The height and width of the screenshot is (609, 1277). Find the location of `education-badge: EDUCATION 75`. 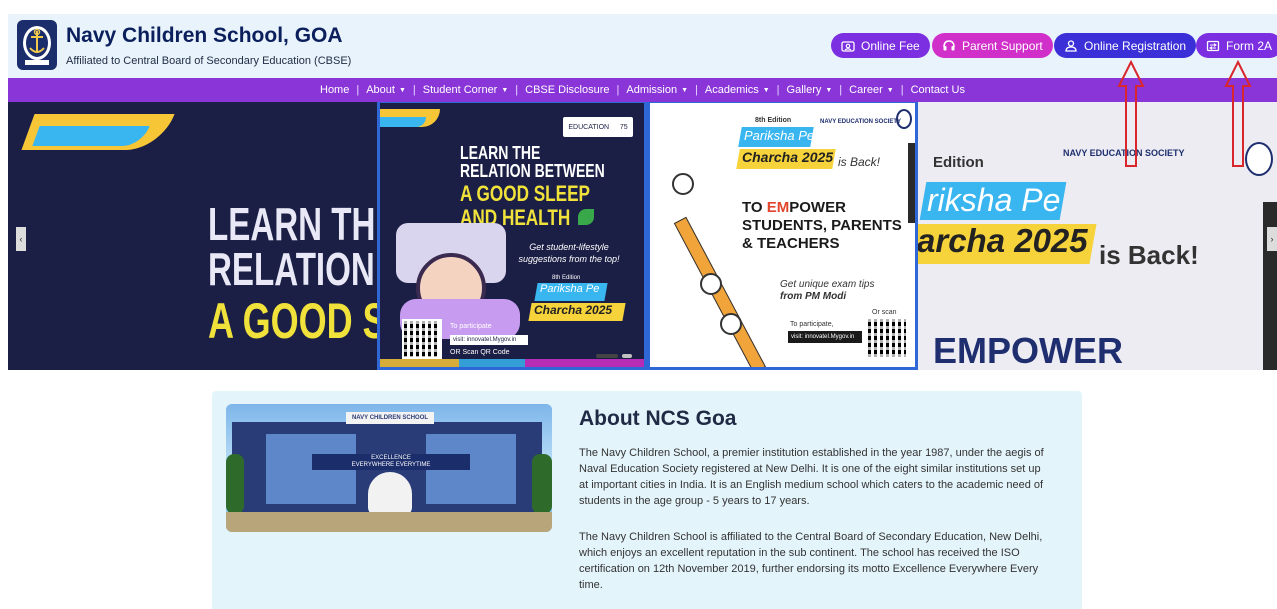

education-badge: EDUCATION 75 is located at coordinates (598, 127).